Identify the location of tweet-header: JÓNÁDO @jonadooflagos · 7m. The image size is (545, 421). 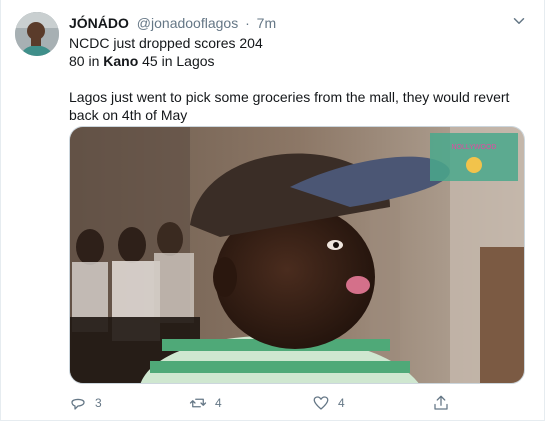
(298, 23).